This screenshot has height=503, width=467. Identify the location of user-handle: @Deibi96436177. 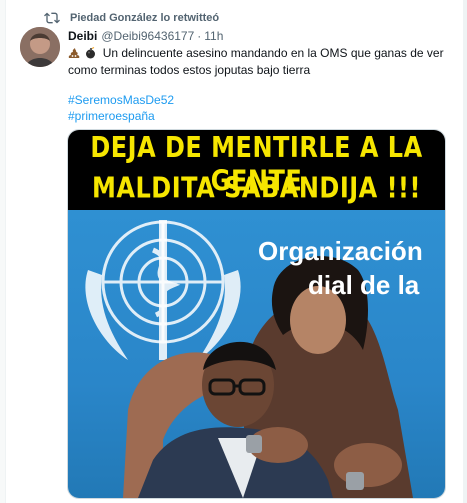
(147, 36).